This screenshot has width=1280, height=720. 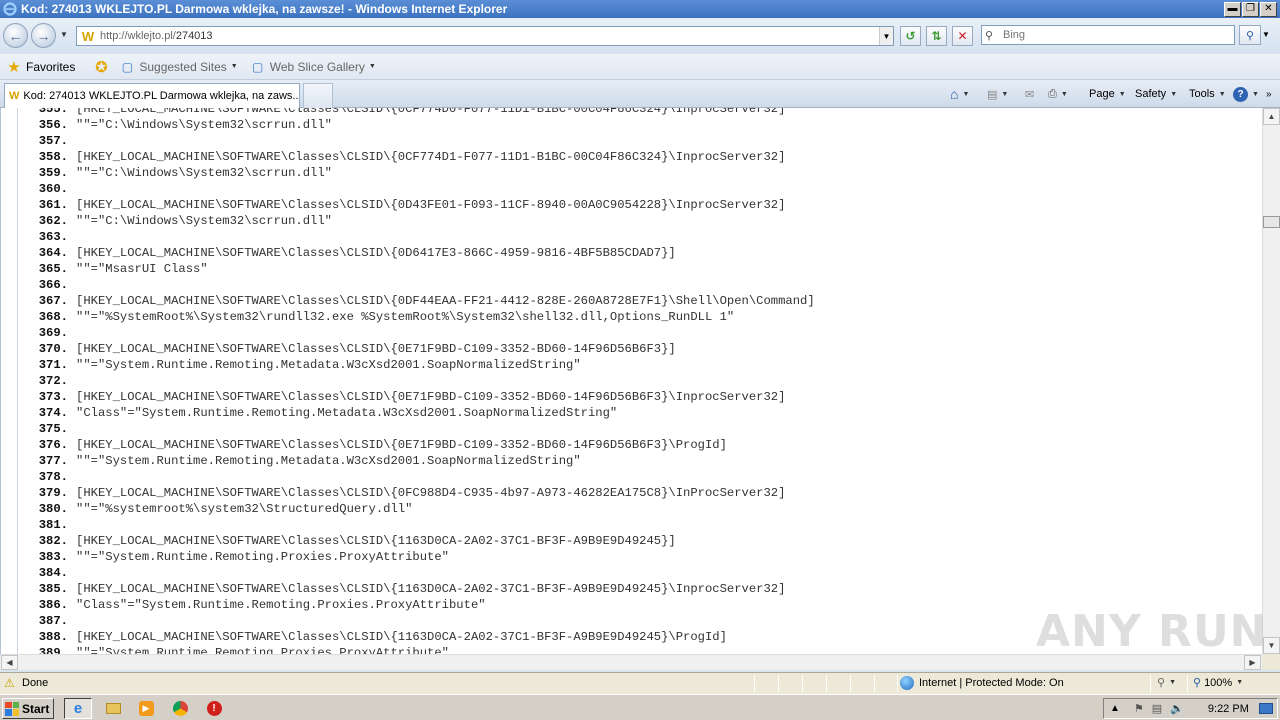 I want to click on restore-button: ❐, so click(x=1250, y=9).